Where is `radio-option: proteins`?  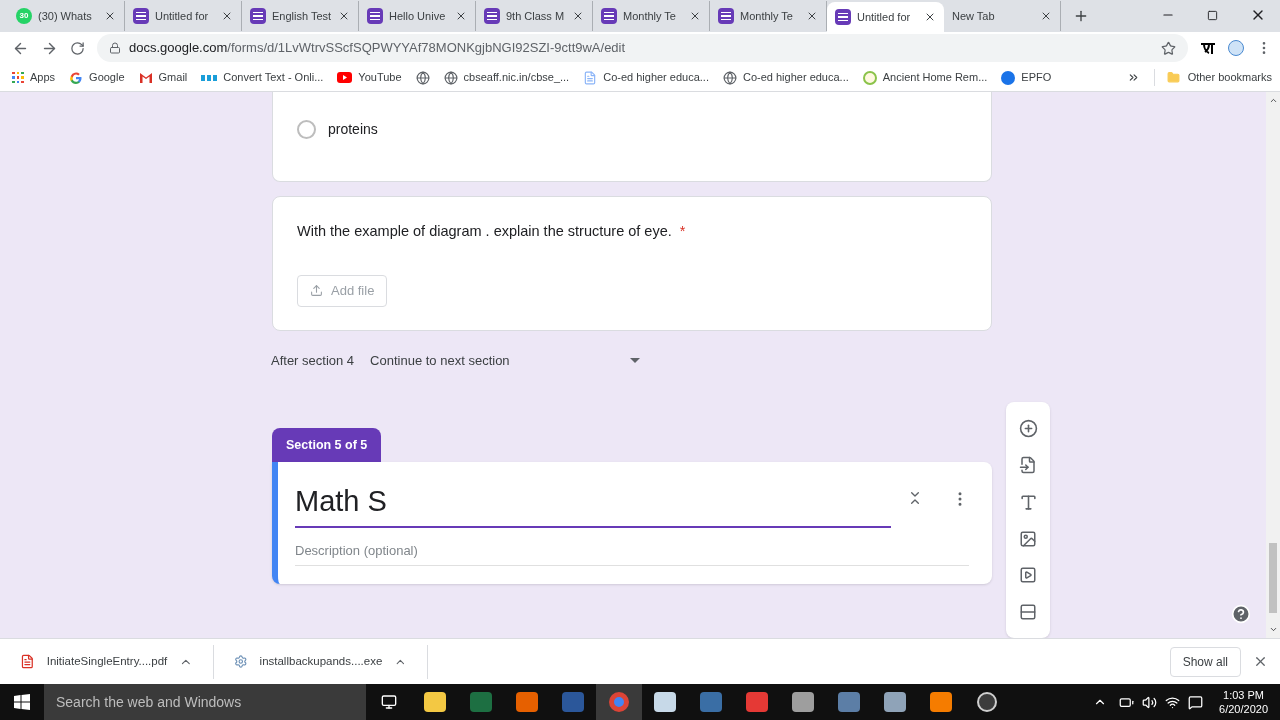
radio-option: proteins is located at coordinates (337, 129).